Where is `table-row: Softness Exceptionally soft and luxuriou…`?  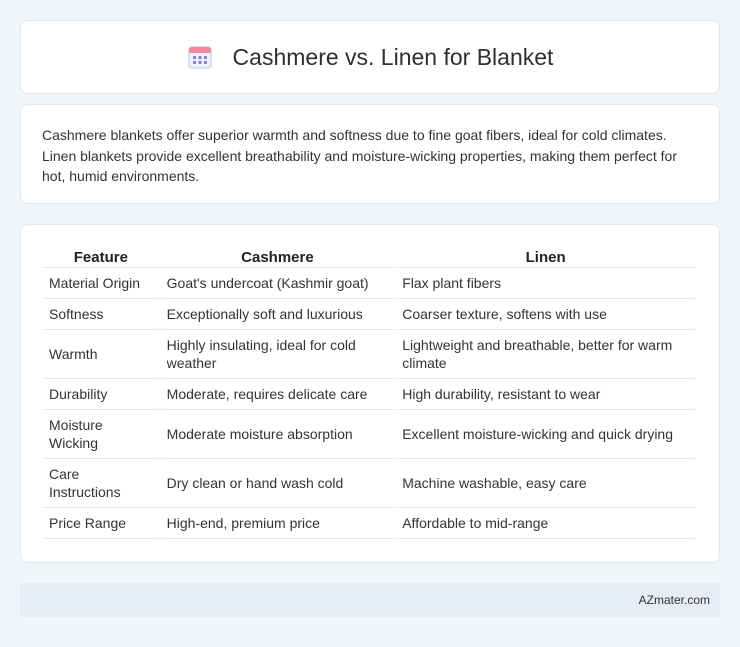
table-row: Softness Exceptionally soft and luxuriou… is located at coordinates (369, 314).